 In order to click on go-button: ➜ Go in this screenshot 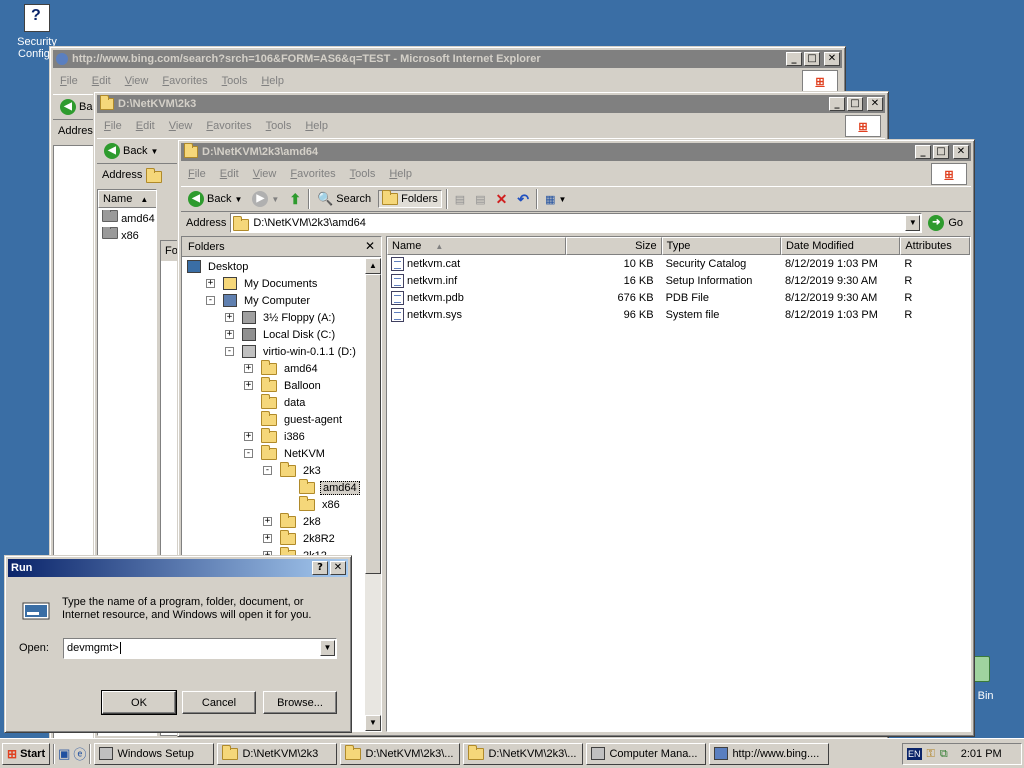, I will do `click(948, 223)`.